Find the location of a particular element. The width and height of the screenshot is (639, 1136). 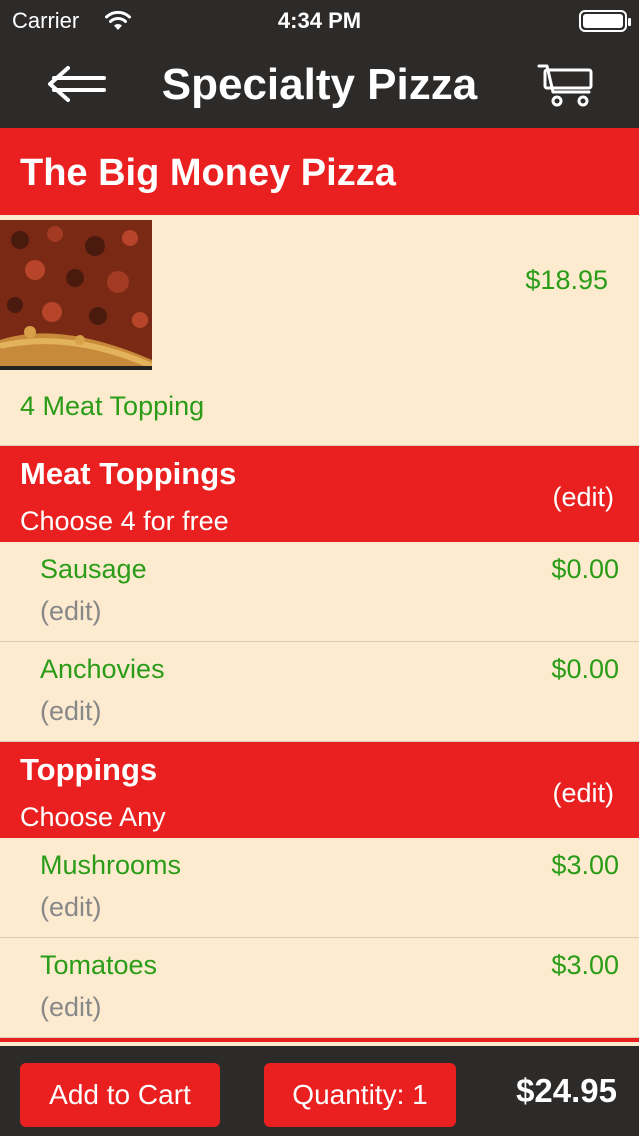

section-title: Toppings is located at coordinates (89, 769).